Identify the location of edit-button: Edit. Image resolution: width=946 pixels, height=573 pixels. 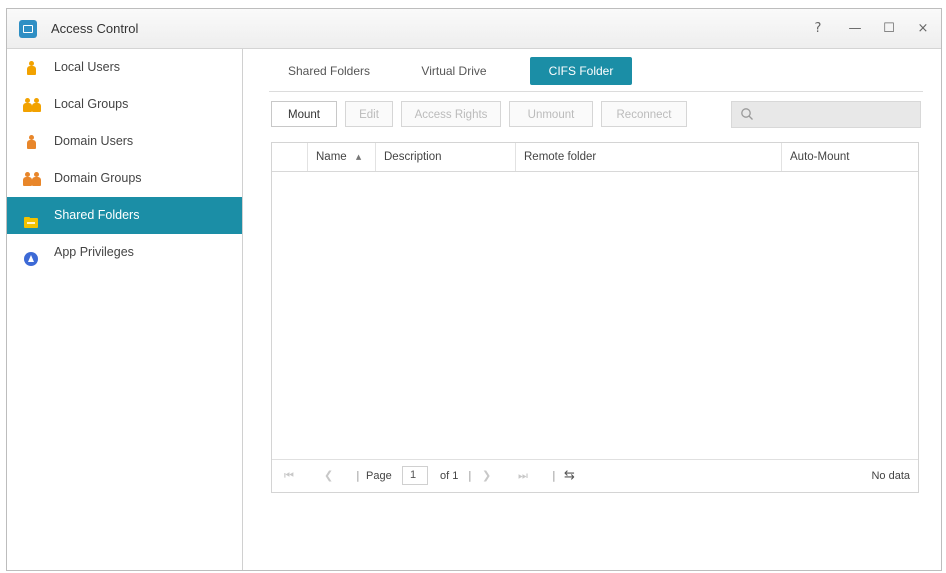
(369, 114).